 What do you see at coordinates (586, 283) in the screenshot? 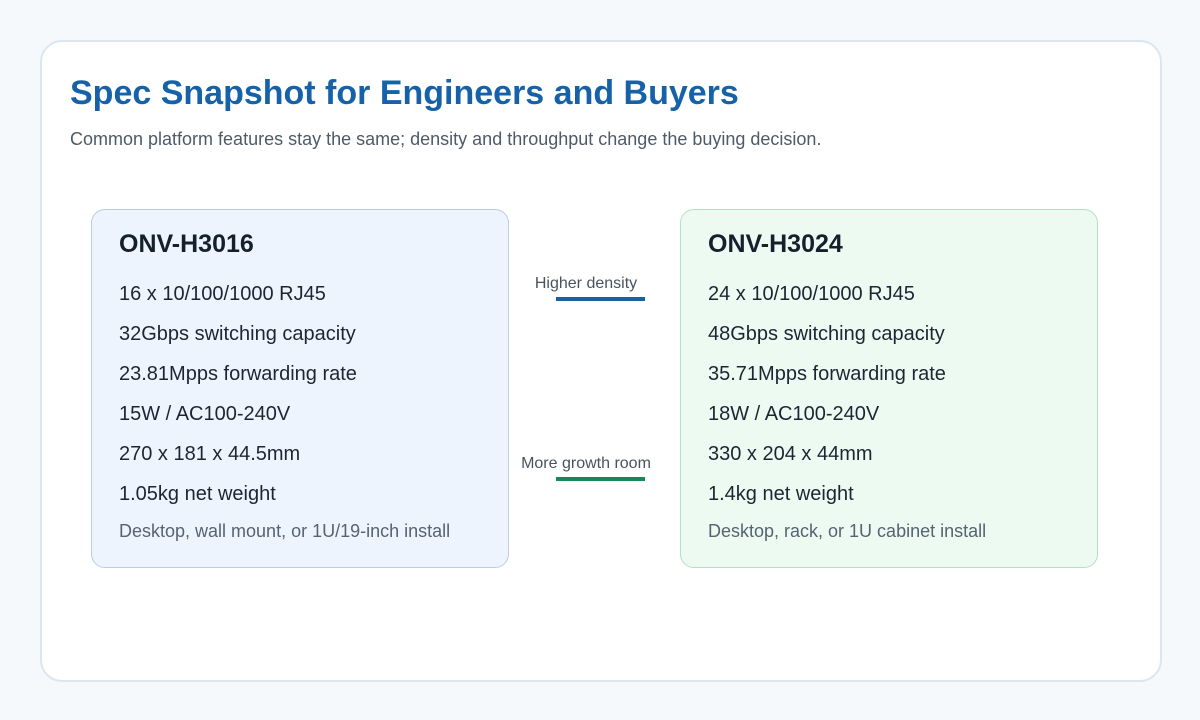
I see `difference-label-density: Higher density` at bounding box center [586, 283].